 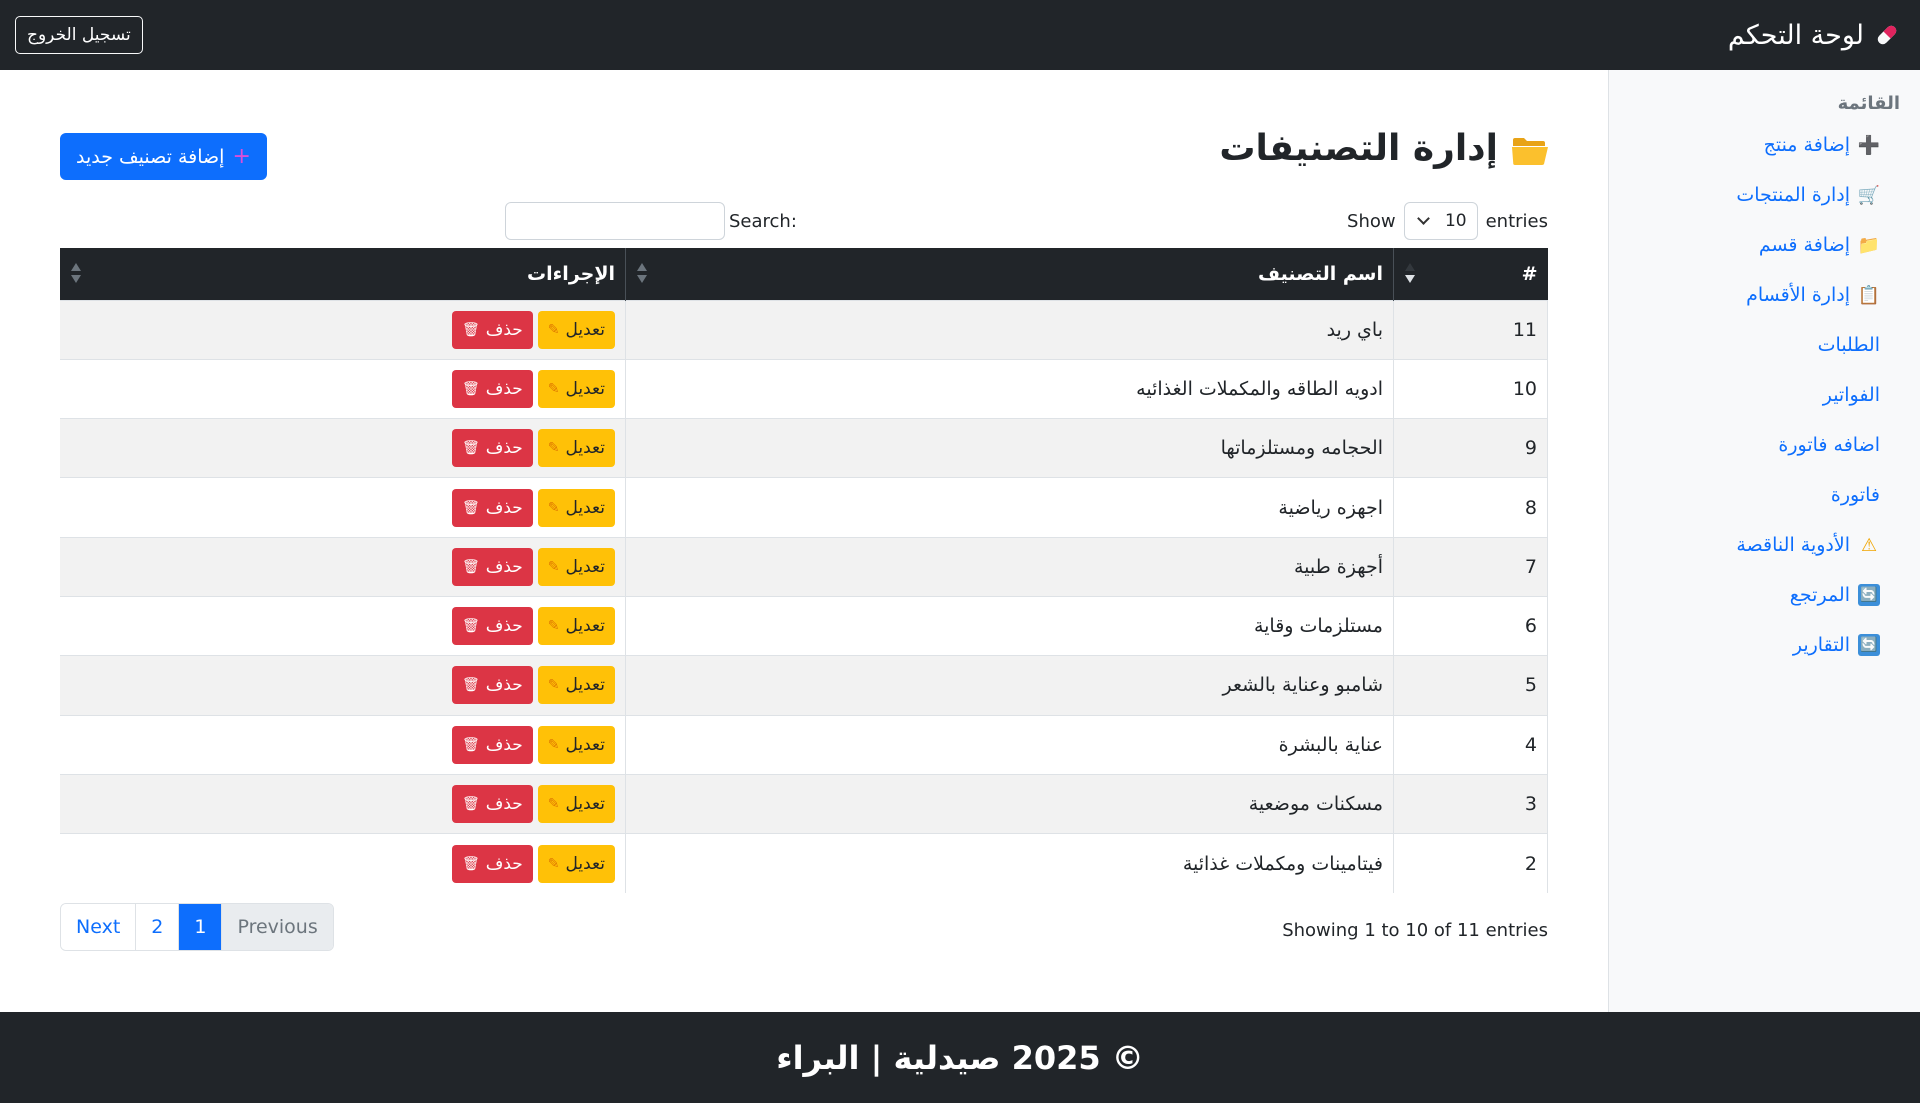 What do you see at coordinates (1764, 495) in the screenshot?
I see `sidebar-item: فاتورة` at bounding box center [1764, 495].